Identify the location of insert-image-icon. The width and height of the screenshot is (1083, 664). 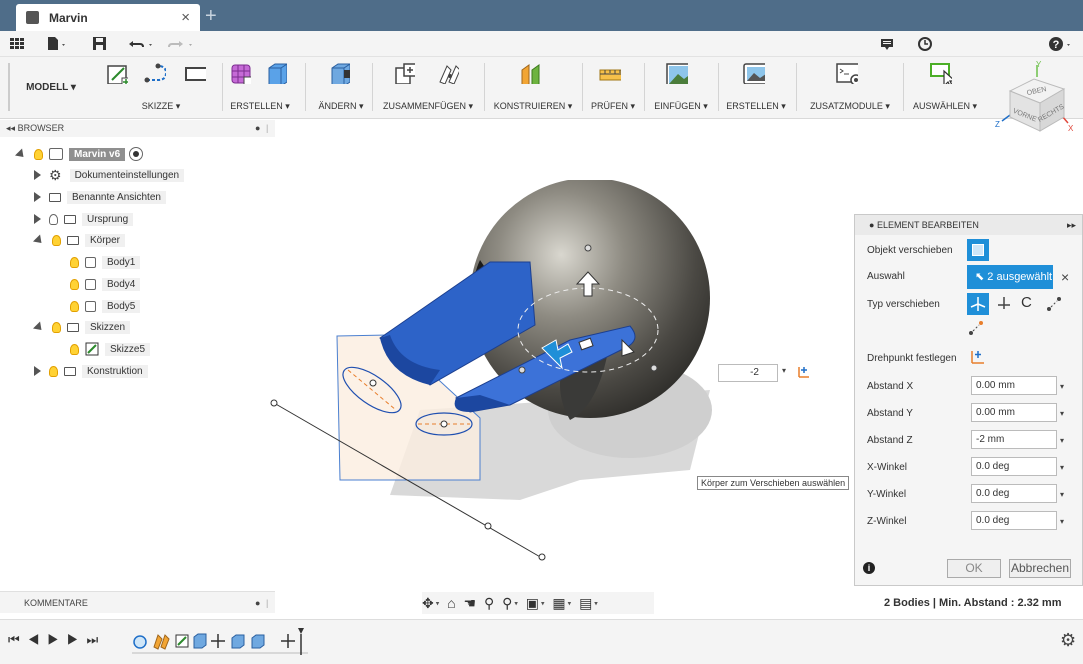
(677, 73).